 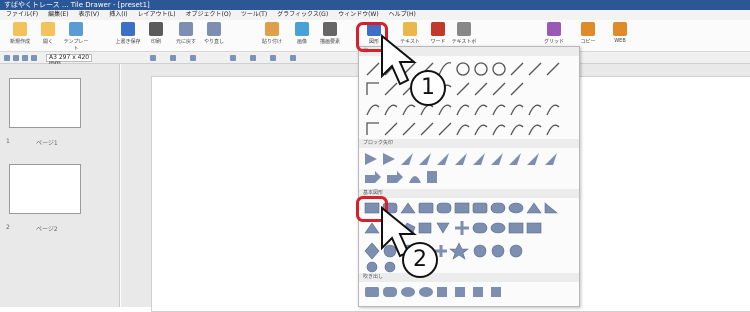 I want to click on draw-element-button: 描画要素, so click(x=330, y=36).